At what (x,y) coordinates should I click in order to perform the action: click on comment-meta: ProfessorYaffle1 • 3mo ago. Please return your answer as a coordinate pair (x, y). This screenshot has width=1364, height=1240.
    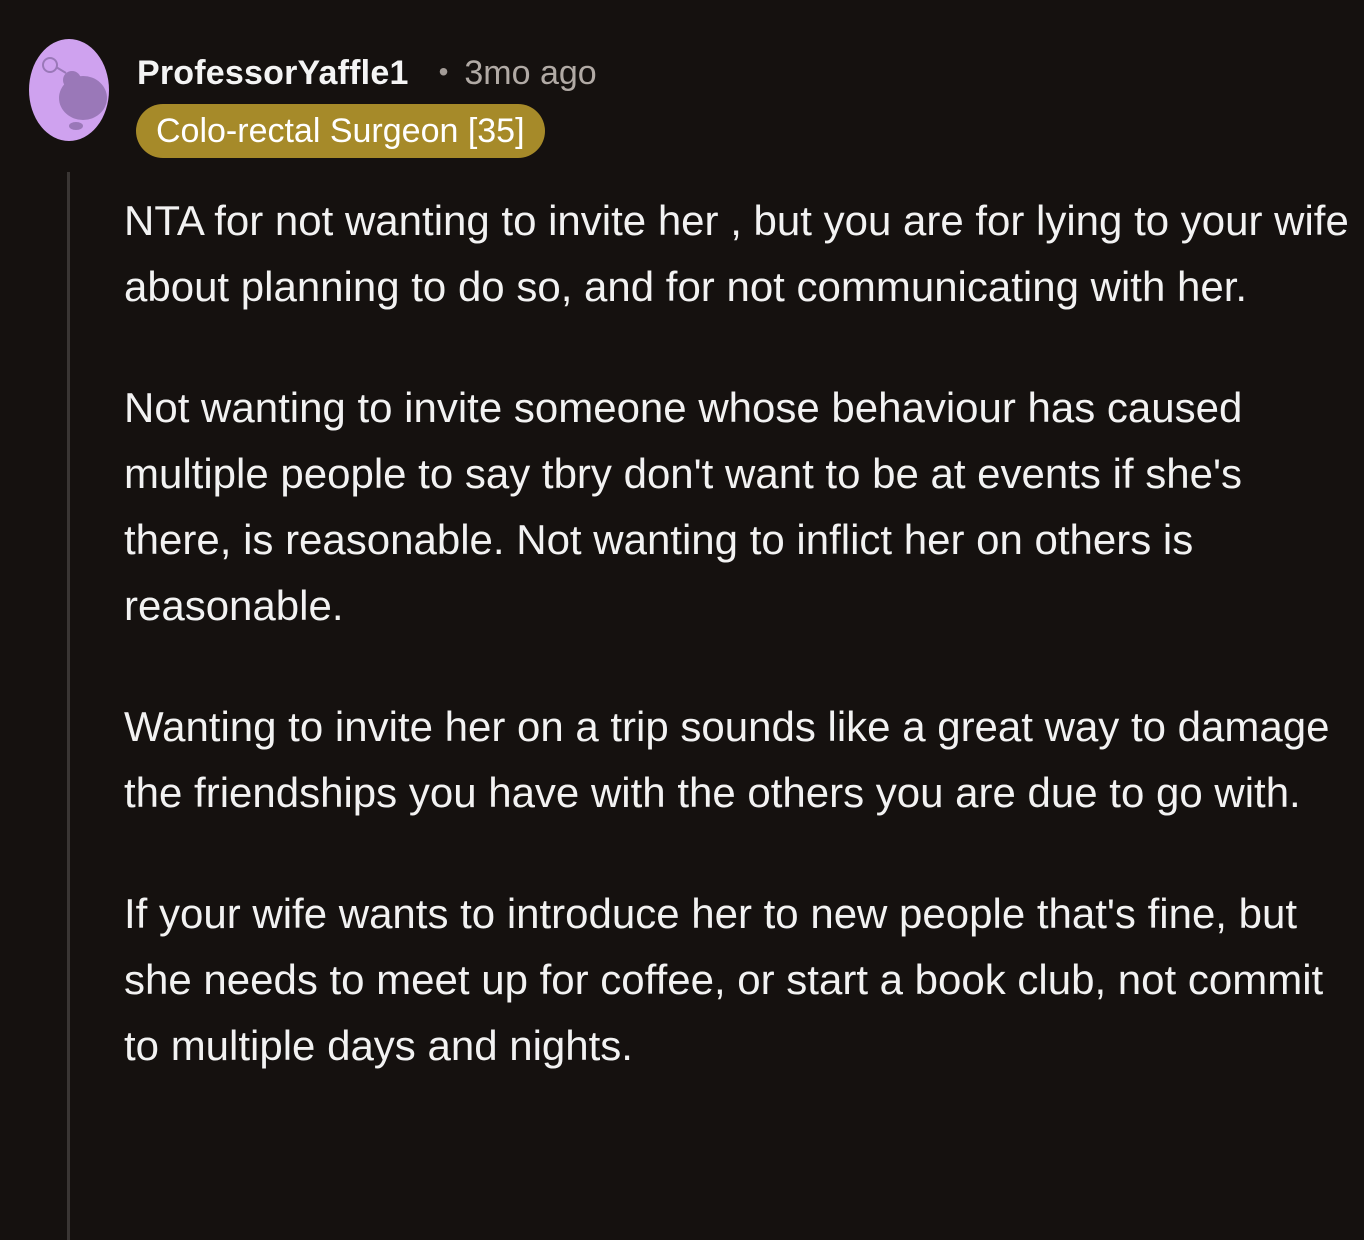
    Looking at the image, I should click on (367, 73).